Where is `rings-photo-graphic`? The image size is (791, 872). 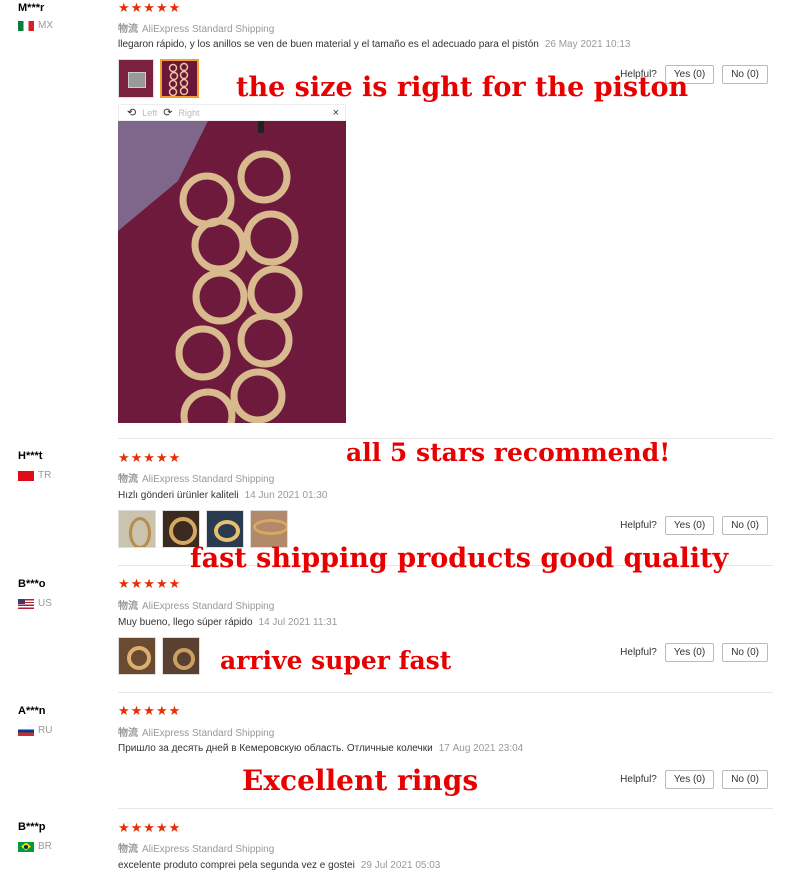
rings-photo-graphic is located at coordinates (232, 272).